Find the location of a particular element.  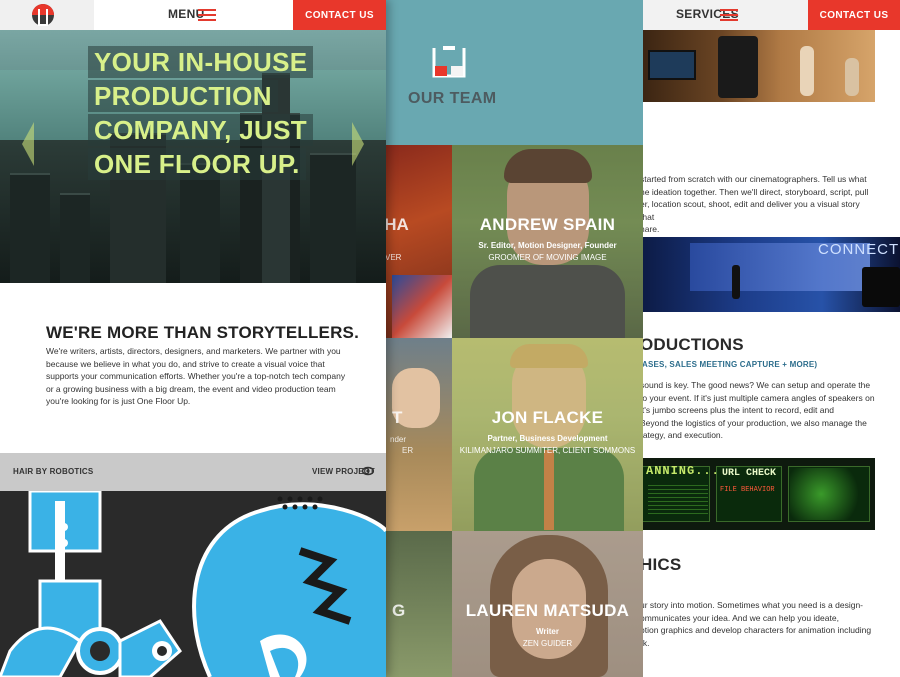

partial-name: RHA is located at coordinates (397, 224).